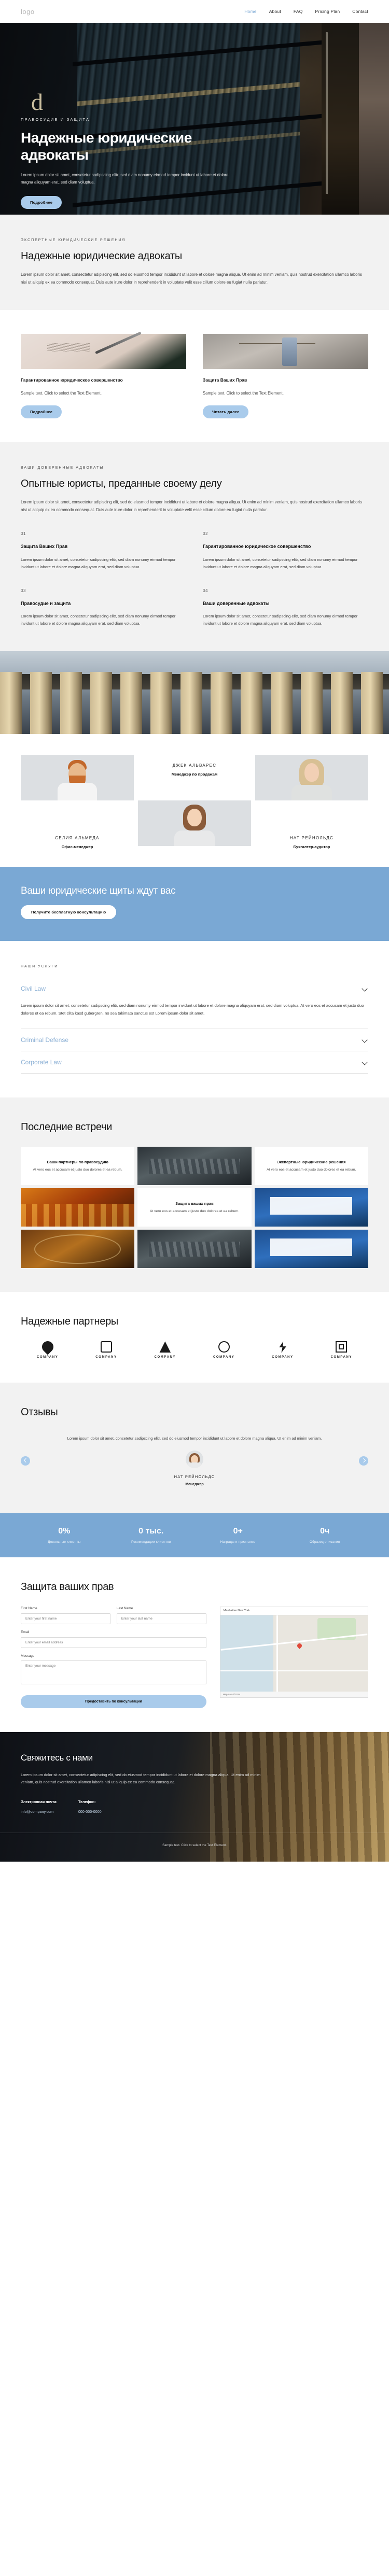 The width and height of the screenshot is (389, 2576). What do you see at coordinates (325, 1535) in the screenshot?
I see `stat-item: 0ч Образец описания` at bounding box center [325, 1535].